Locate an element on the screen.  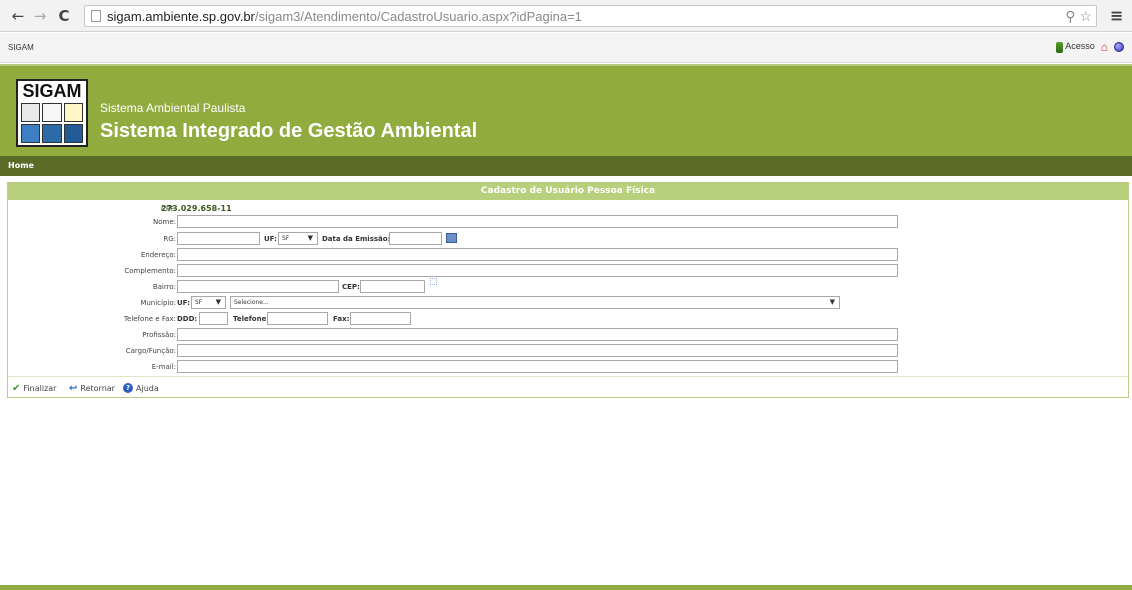
cpf-label: CPF: is located at coordinates (168, 209).